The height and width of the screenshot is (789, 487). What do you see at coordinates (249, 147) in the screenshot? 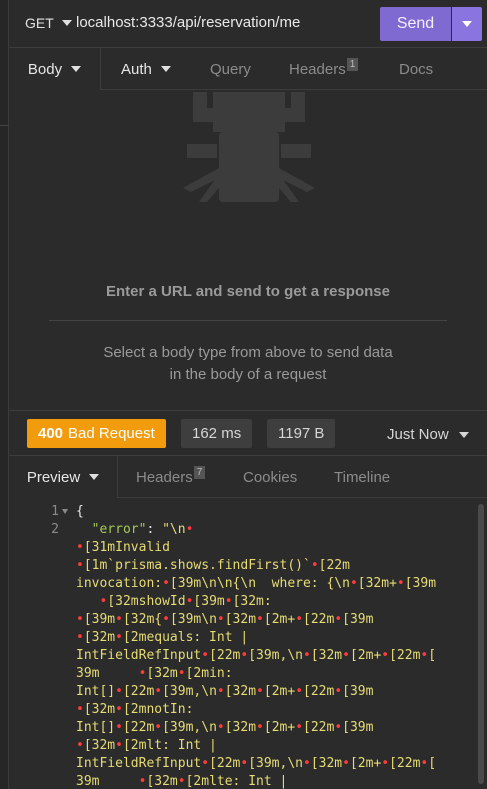
I see `bug-icon` at bounding box center [249, 147].